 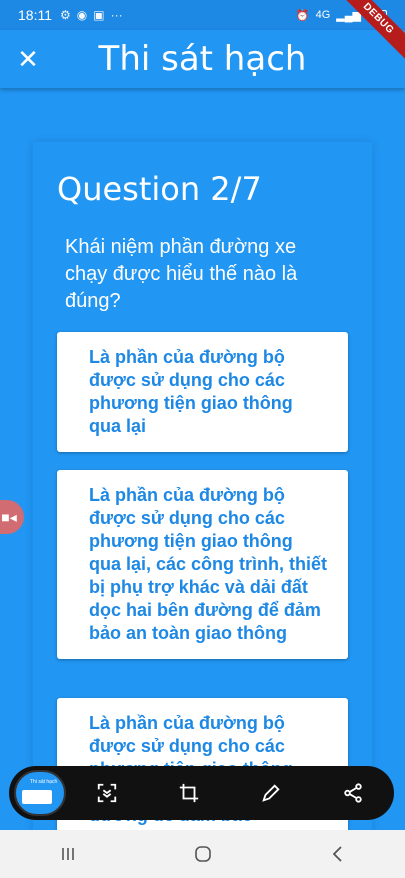 I want to click on network-label: 4G, so click(x=323, y=15).